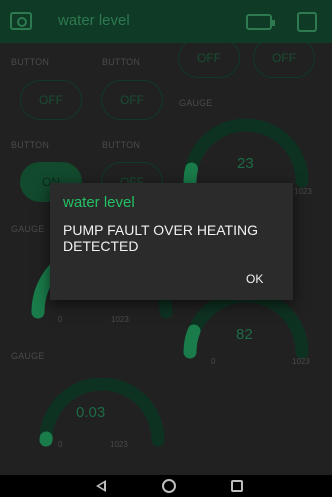 This screenshot has height=497, width=332. I want to click on battery-icon, so click(260, 22).